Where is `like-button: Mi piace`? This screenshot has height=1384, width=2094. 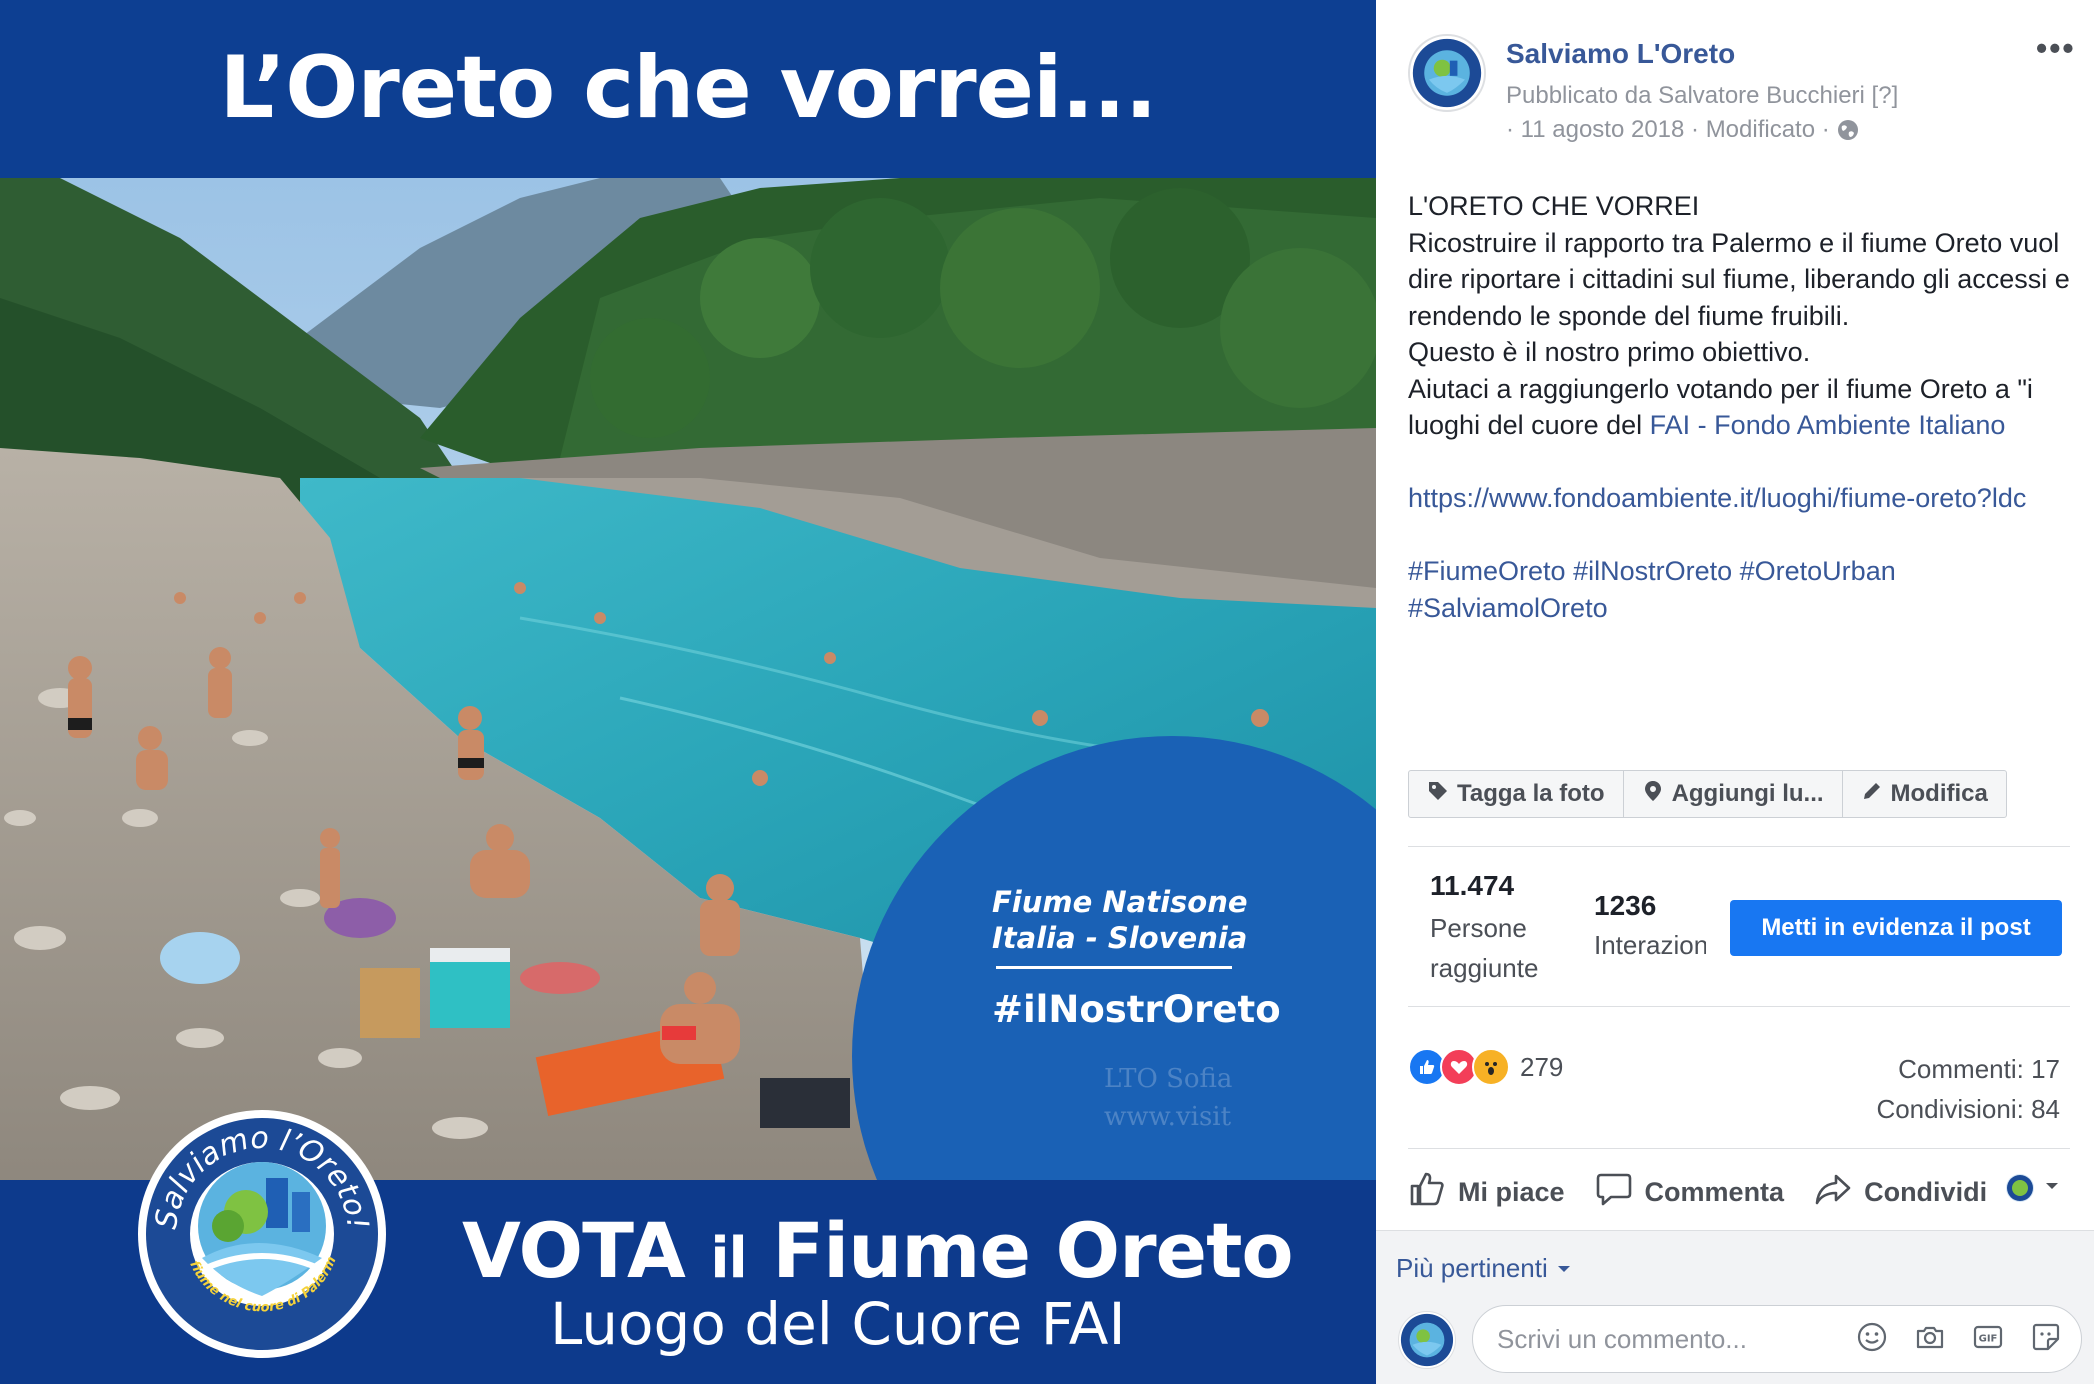
like-button: Mi piace is located at coordinates (1486, 1192).